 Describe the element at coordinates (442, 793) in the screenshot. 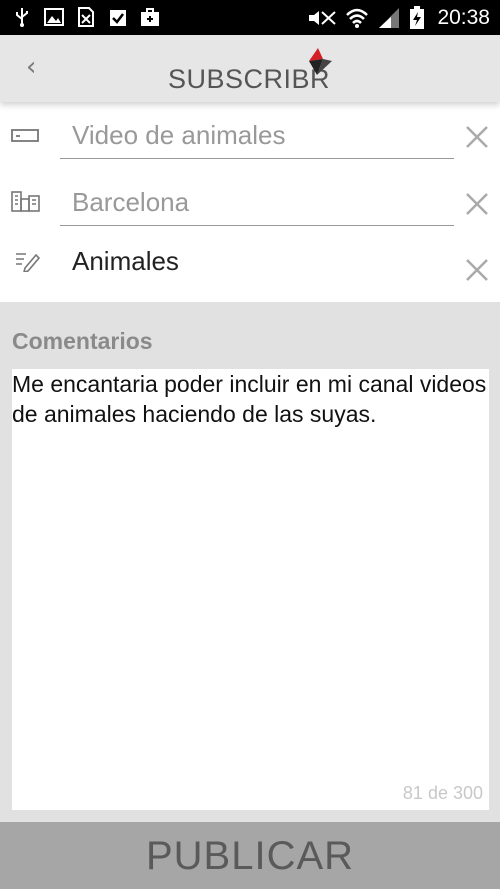

I see `character-counter: 81 de 300` at that location.